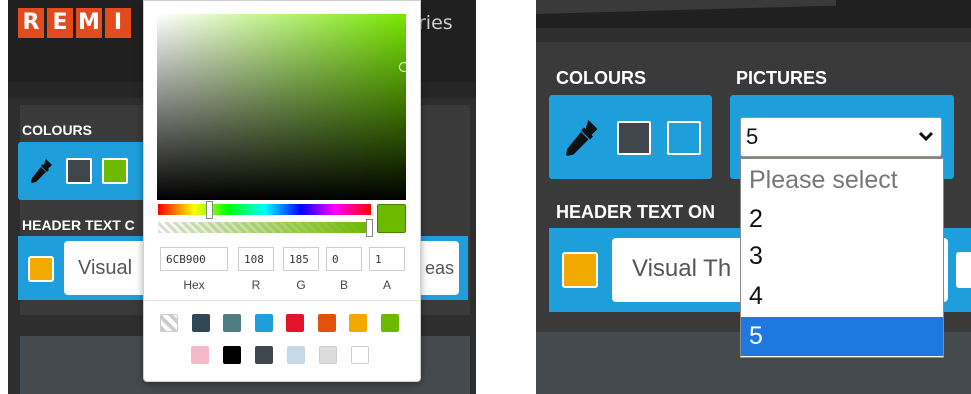 The width and height of the screenshot is (971, 394). Describe the element at coordinates (842, 219) in the screenshot. I see `dropdown-option: 2` at that location.